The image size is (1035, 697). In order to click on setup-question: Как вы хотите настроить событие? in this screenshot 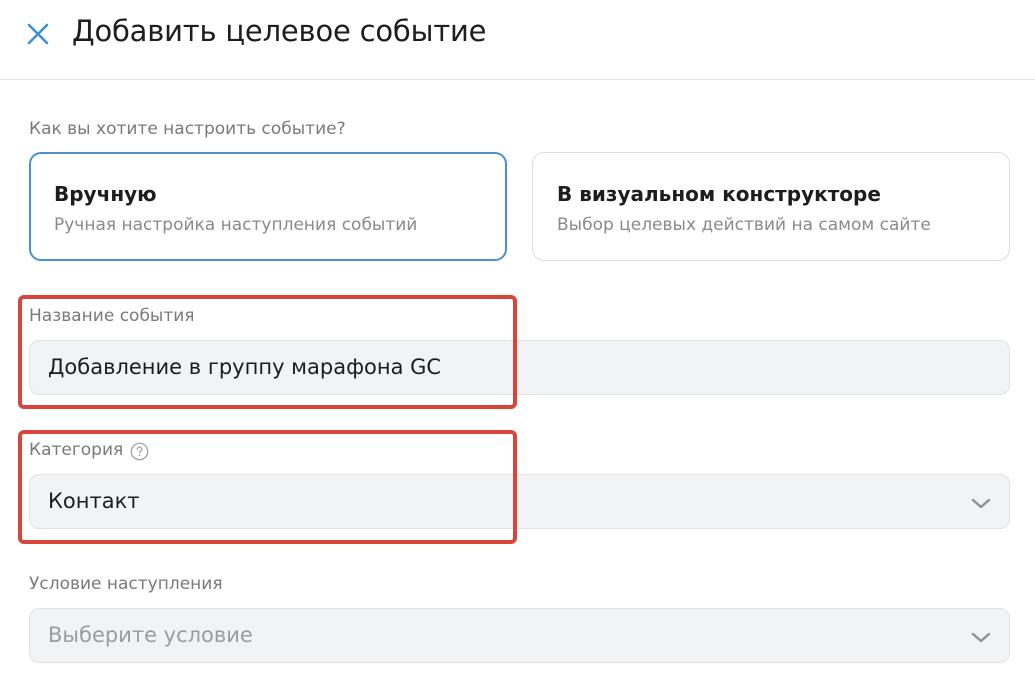, I will do `click(187, 129)`.